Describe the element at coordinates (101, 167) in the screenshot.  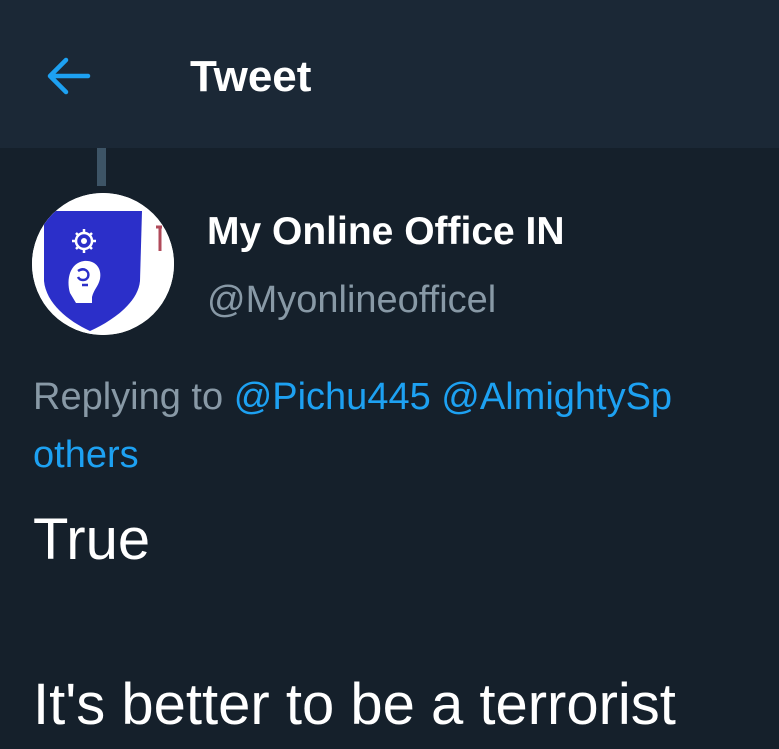
I see `thread-connector-line` at that location.